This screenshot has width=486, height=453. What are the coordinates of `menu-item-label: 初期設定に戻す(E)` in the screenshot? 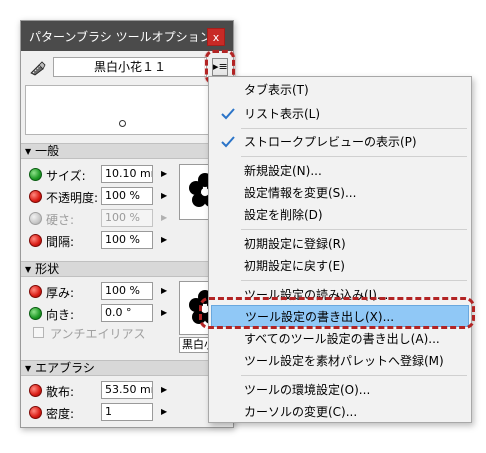 It's located at (294, 266).